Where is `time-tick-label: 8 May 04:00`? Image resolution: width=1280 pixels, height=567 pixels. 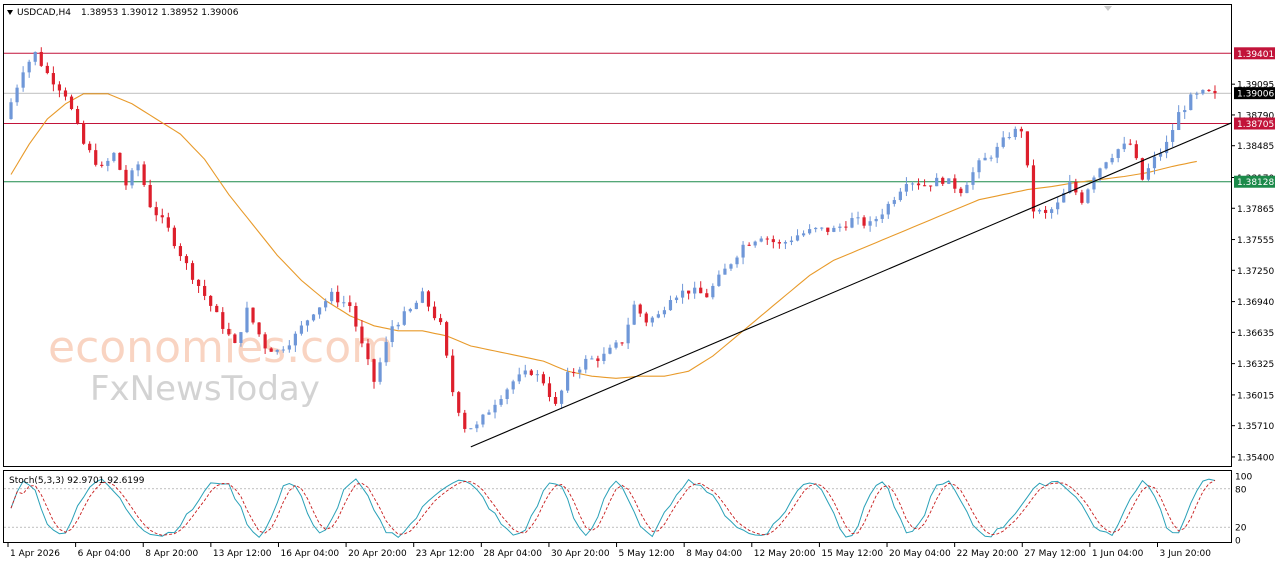
time-tick-label: 8 May 04:00 is located at coordinates (714, 554).